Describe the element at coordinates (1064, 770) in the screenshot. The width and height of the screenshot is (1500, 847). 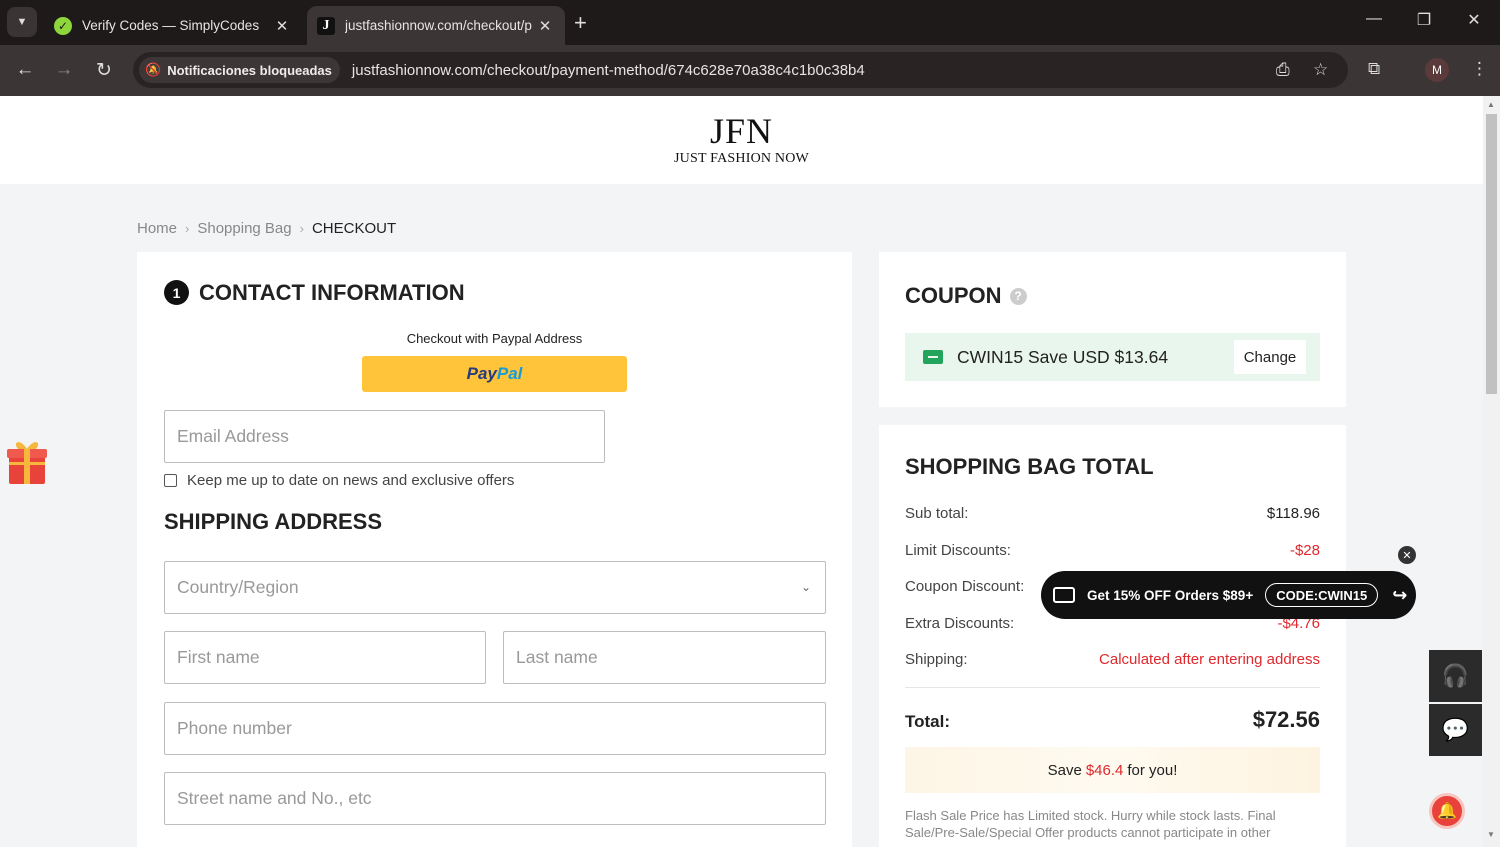
I see `save-prefix: Save` at that location.